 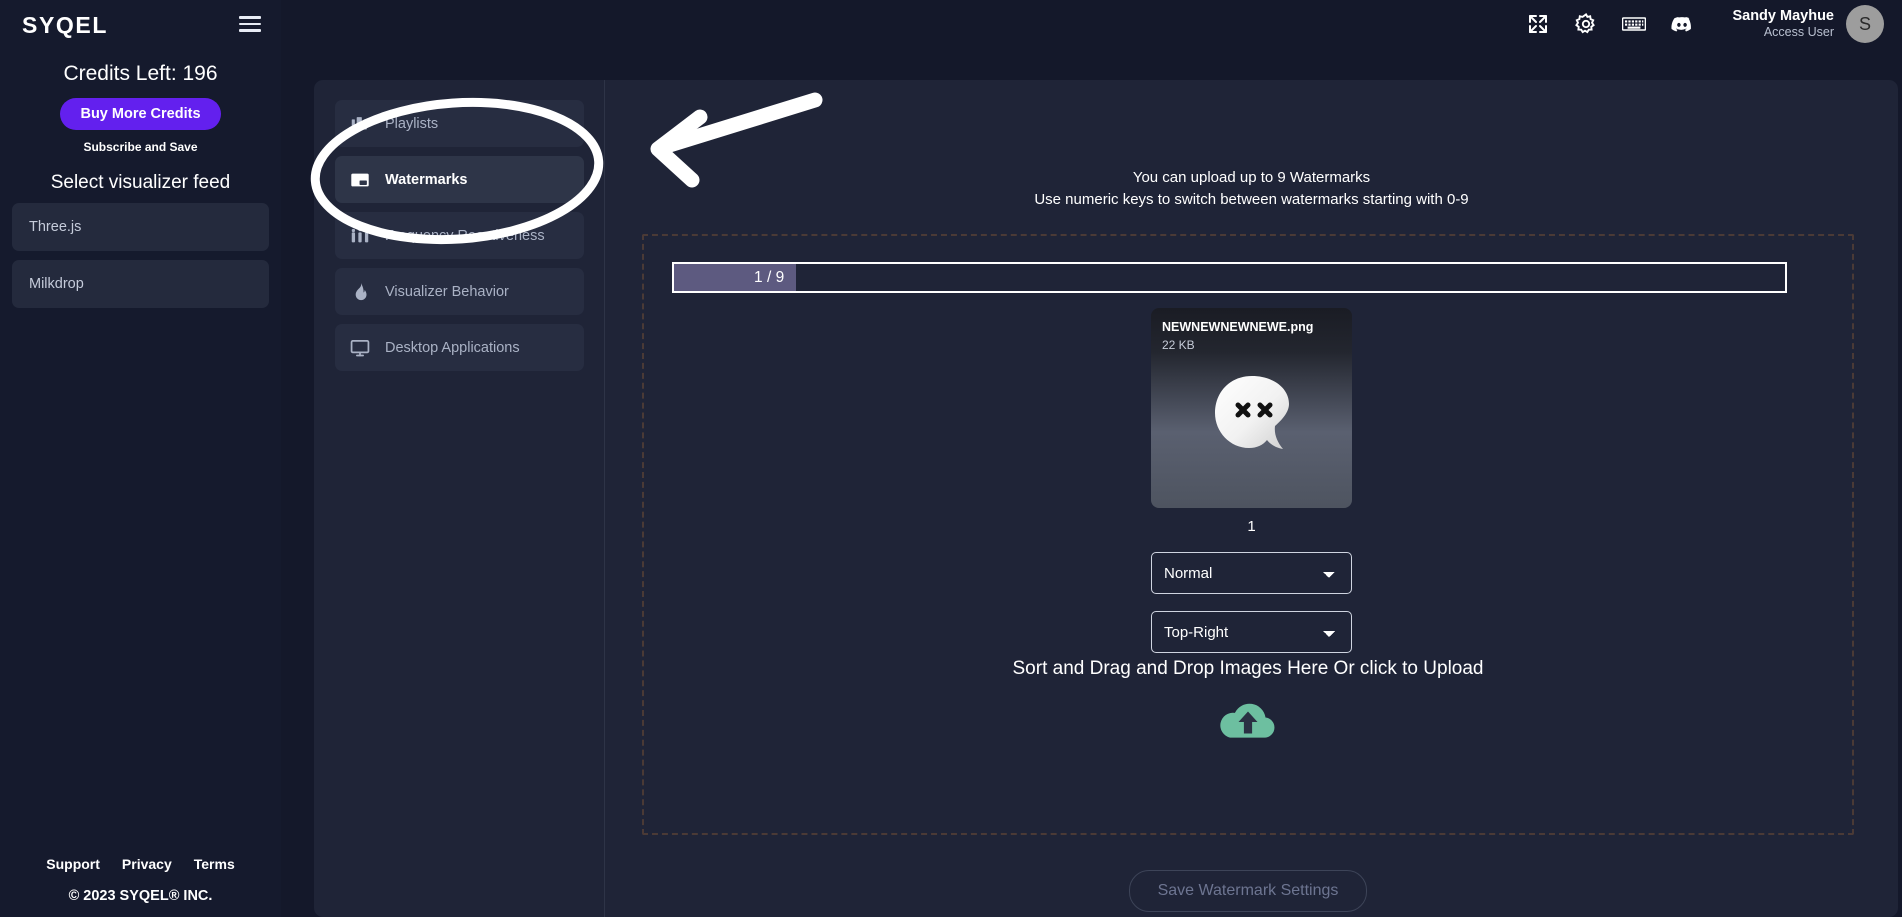 What do you see at coordinates (140, 182) in the screenshot?
I see `select-visualizer-feed-title: Select visualizer feed` at bounding box center [140, 182].